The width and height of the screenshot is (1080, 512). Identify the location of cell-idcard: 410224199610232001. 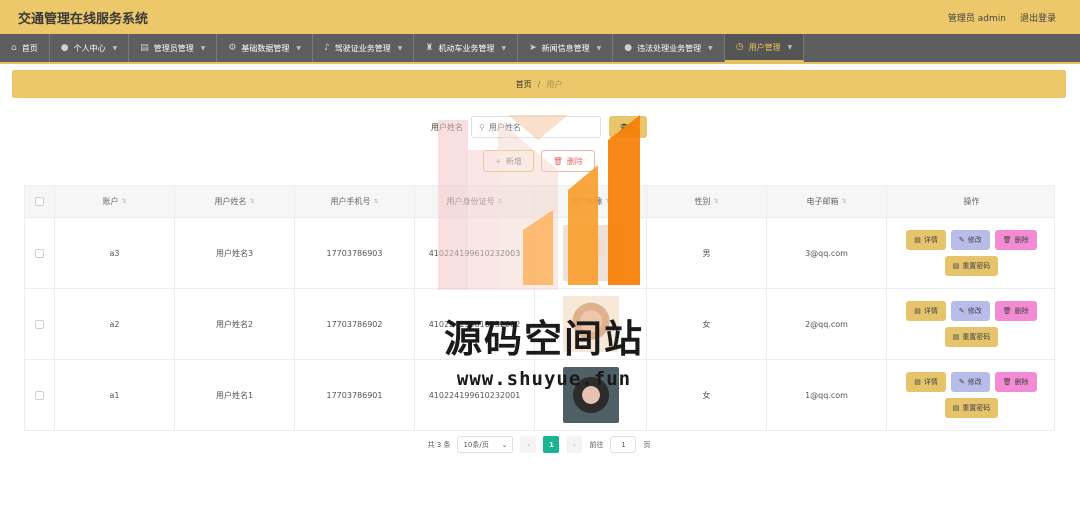
(475, 395).